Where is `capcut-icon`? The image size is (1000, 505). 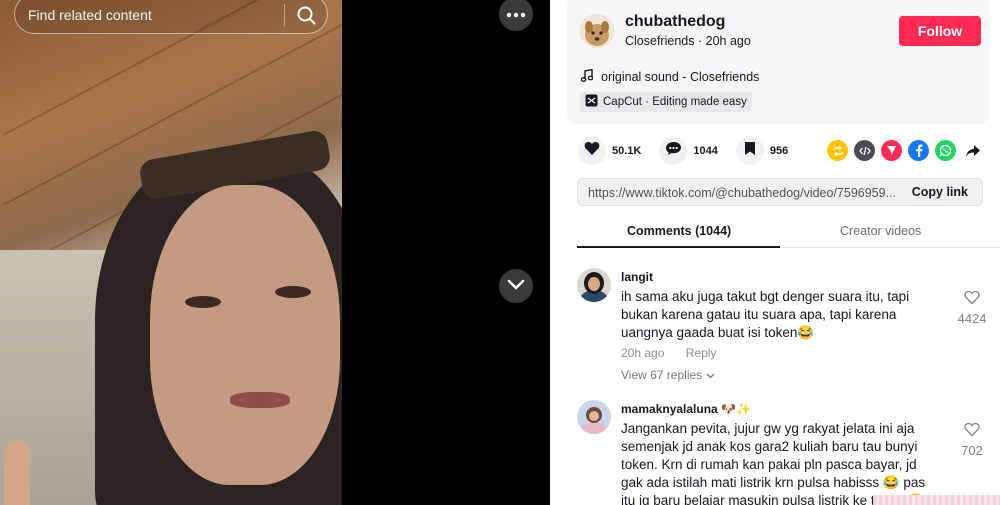
capcut-icon is located at coordinates (591, 102).